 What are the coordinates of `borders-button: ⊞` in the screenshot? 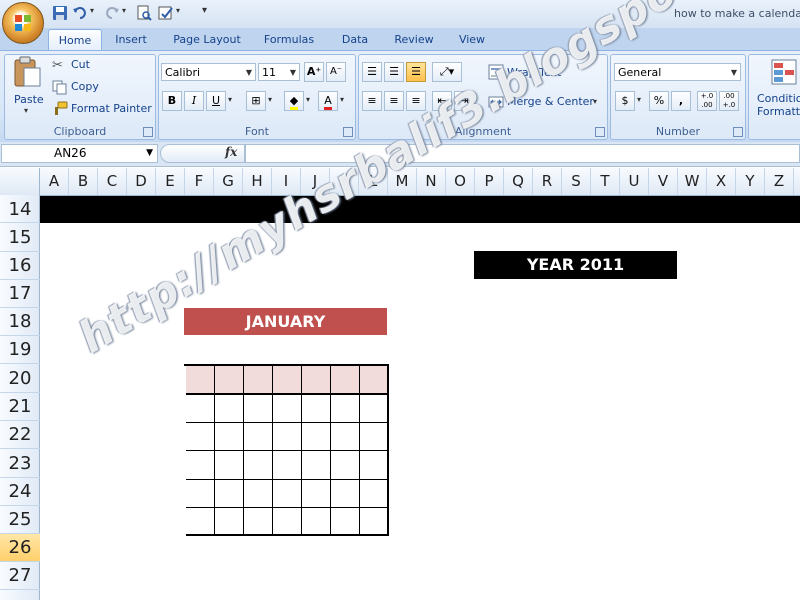 It's located at (256, 101).